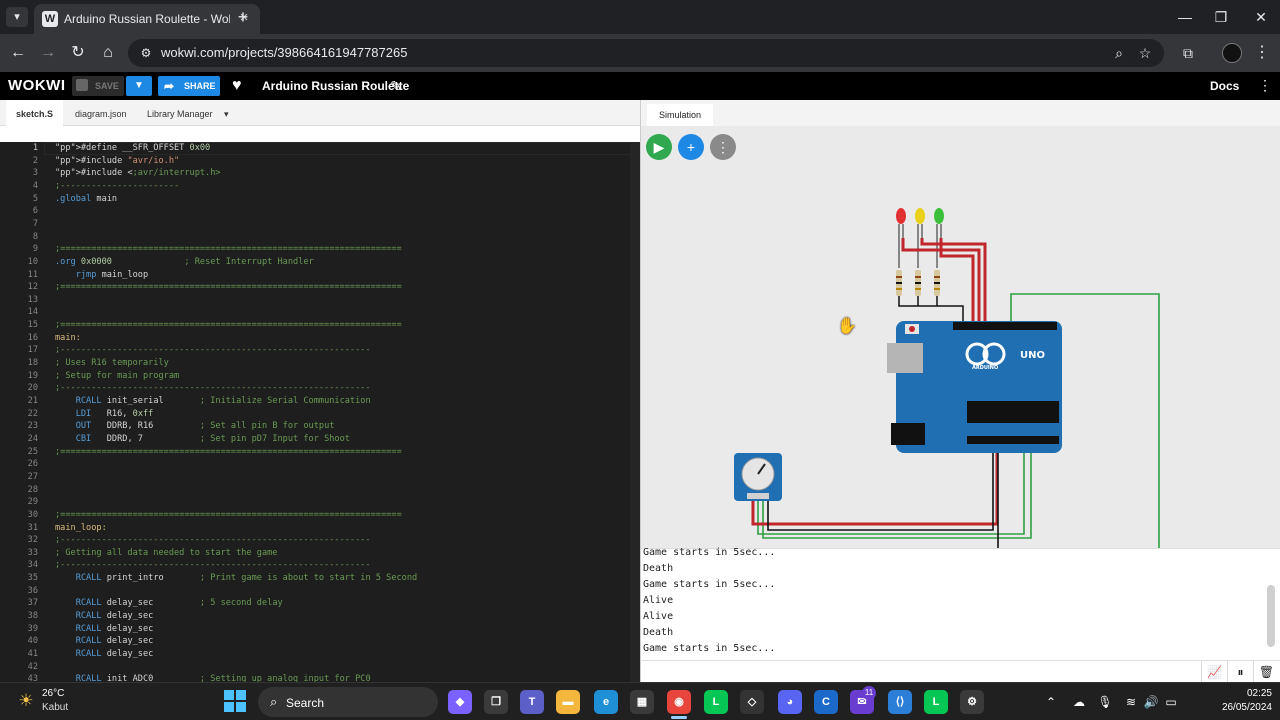 This screenshot has width=1280, height=720. Describe the element at coordinates (320, 667) in the screenshot. I see `code-line: 42` at that location.